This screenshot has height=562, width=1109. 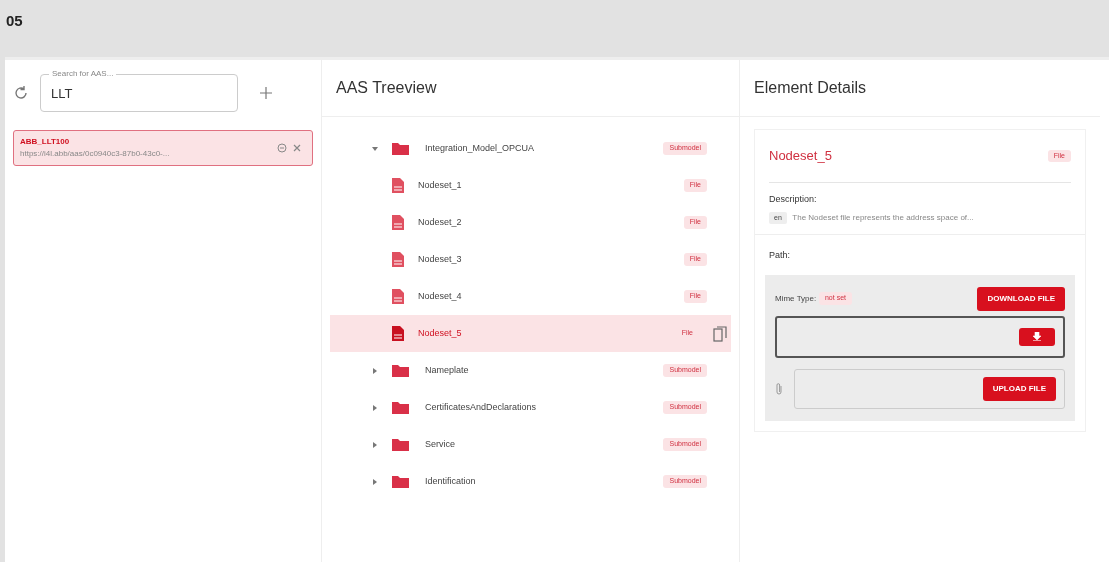 What do you see at coordinates (447, 370) in the screenshot?
I see `tree-item-label: Nameplate` at bounding box center [447, 370].